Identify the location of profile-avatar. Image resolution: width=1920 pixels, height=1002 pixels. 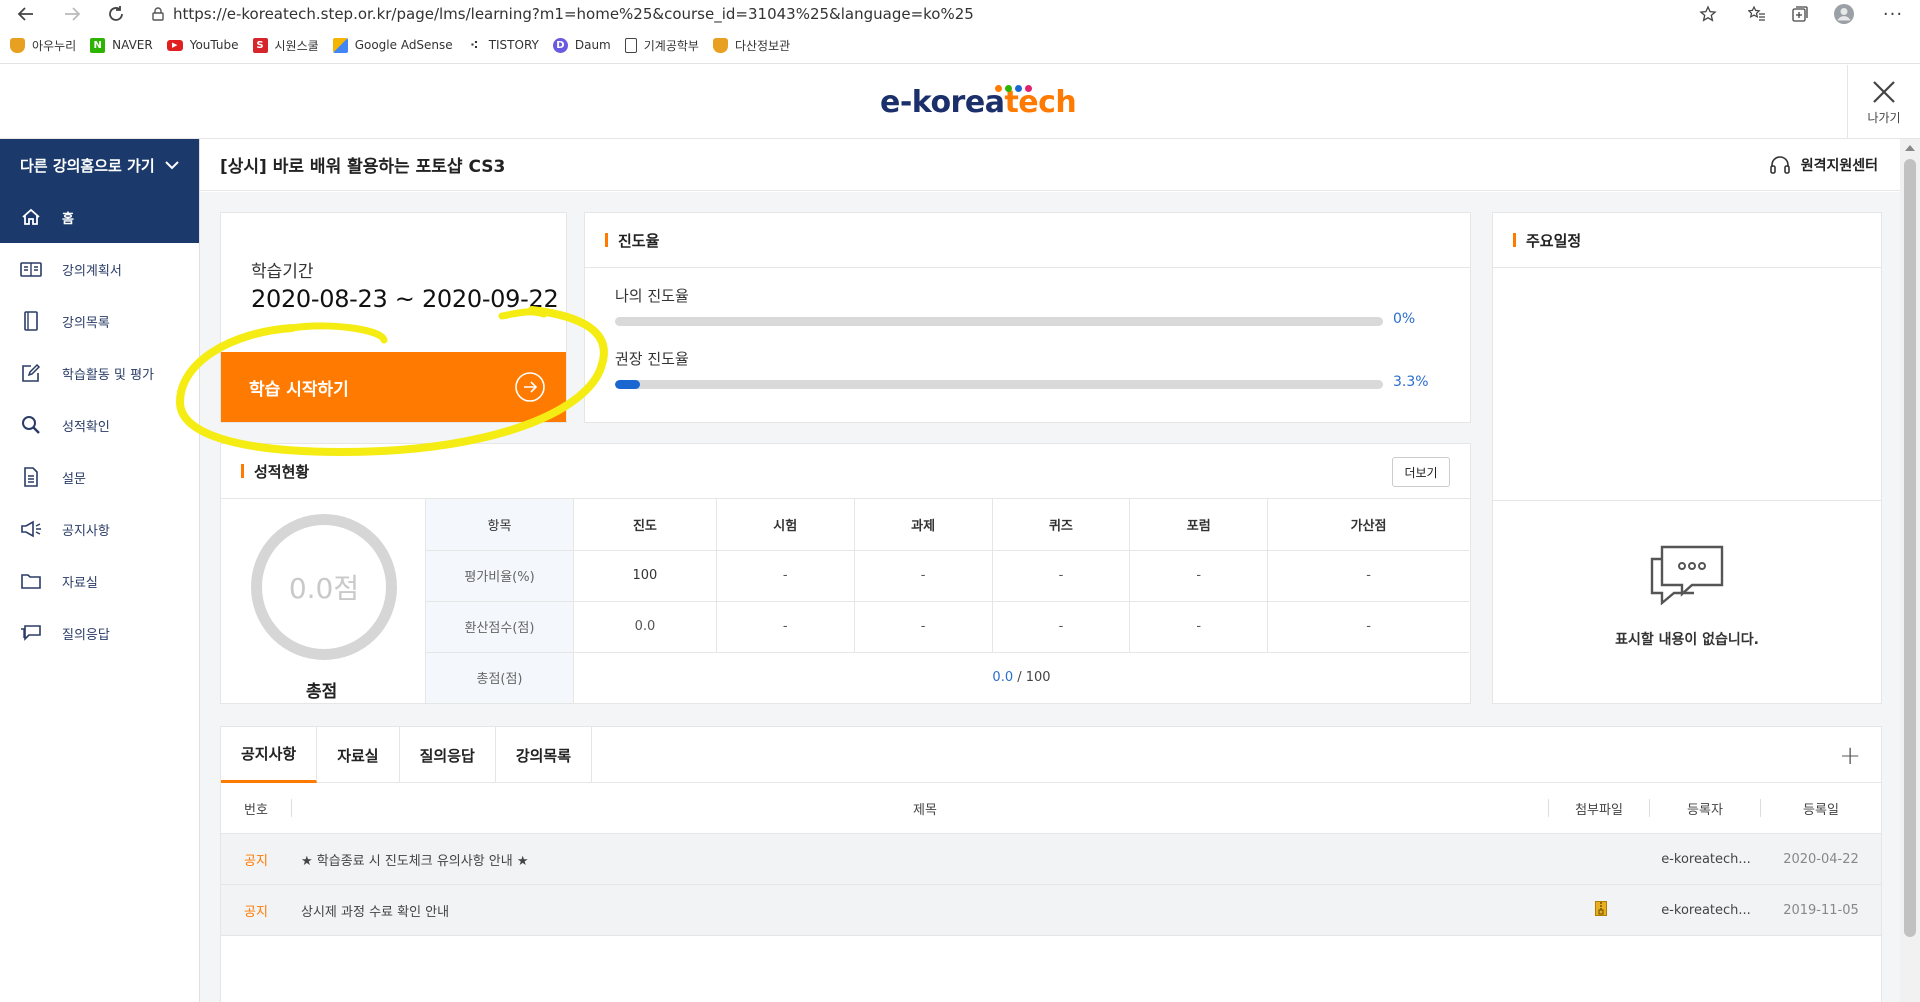
(1844, 14).